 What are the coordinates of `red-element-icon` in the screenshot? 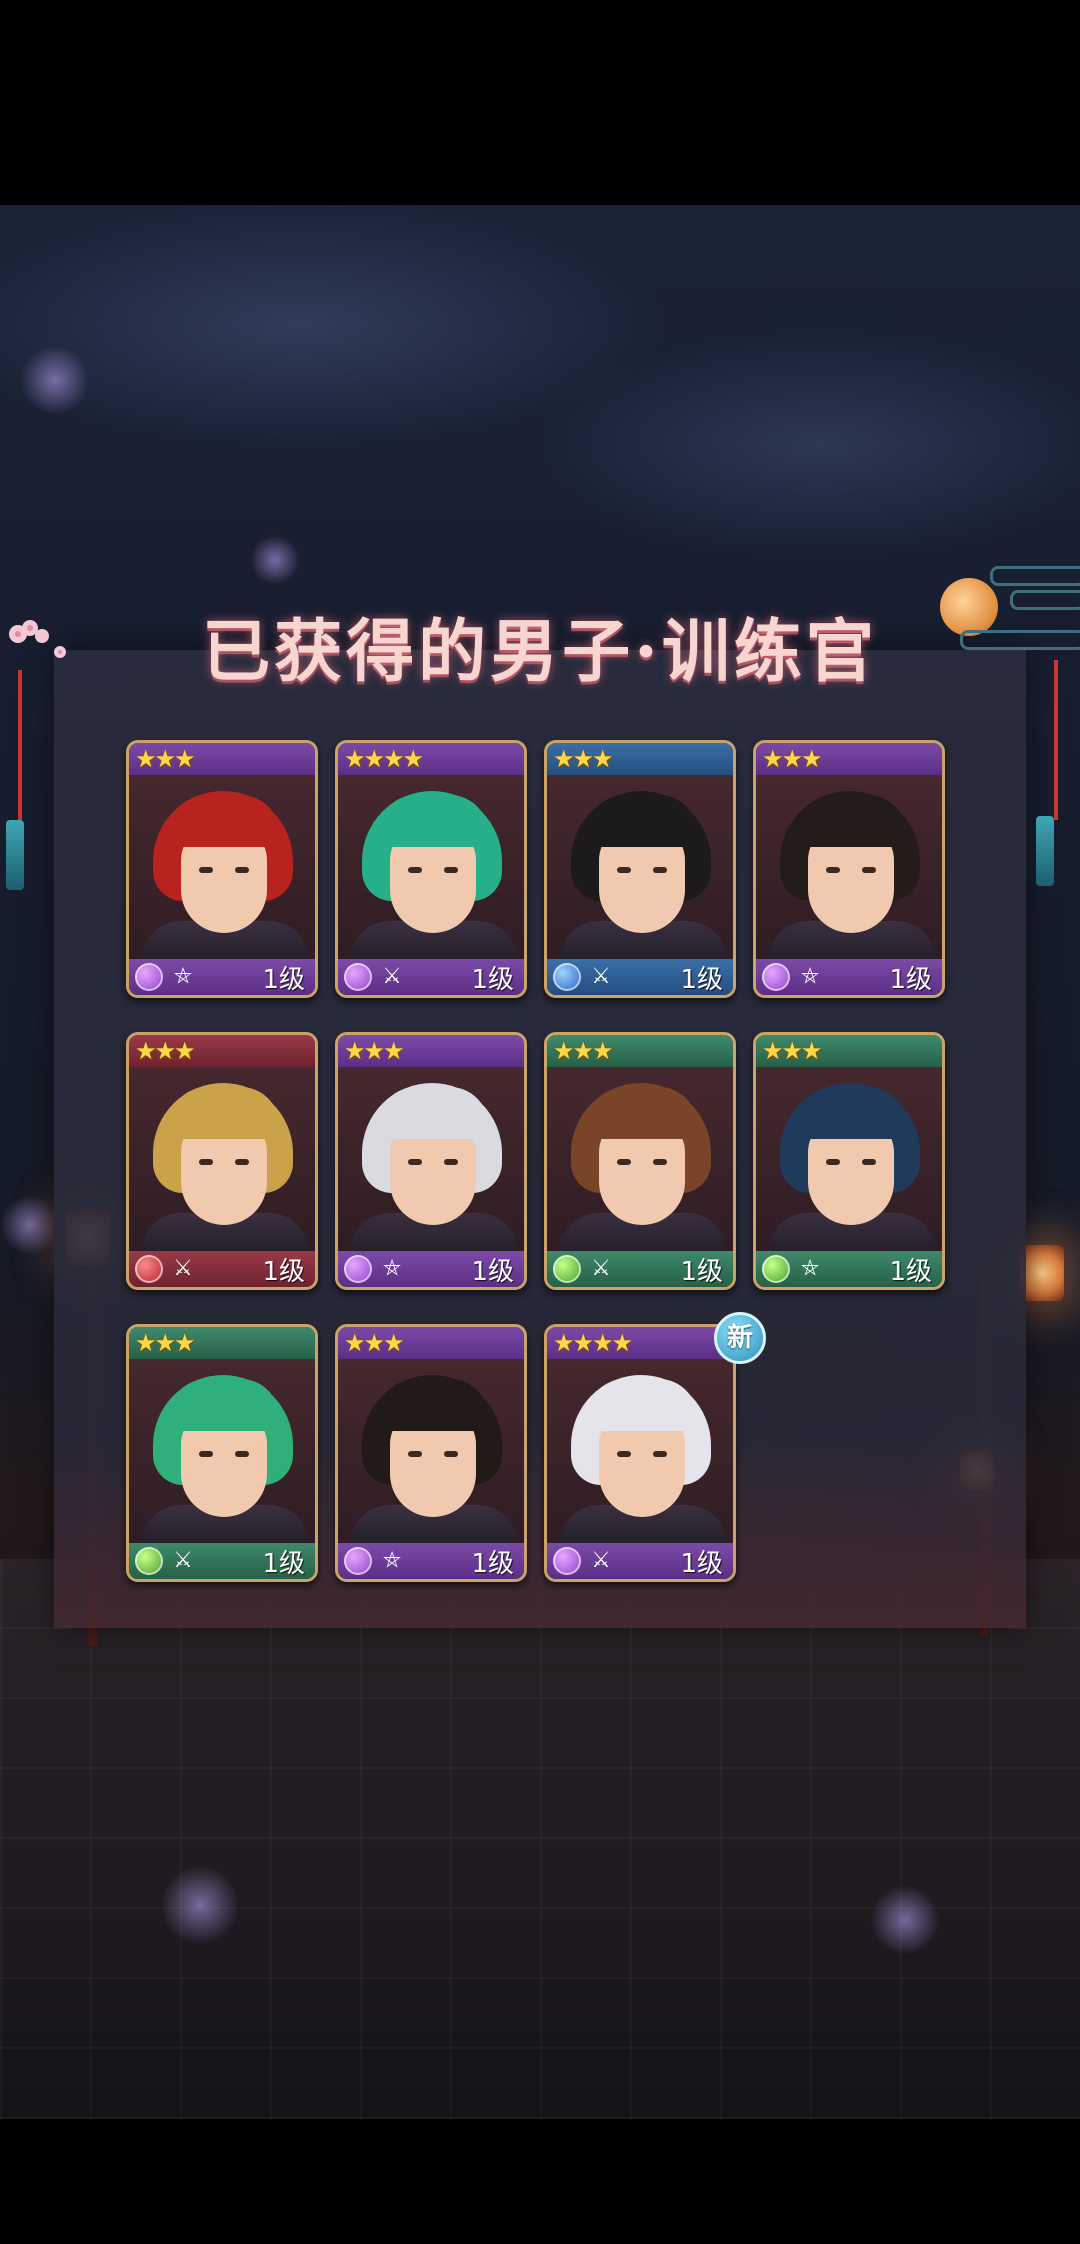 It's located at (149, 1269).